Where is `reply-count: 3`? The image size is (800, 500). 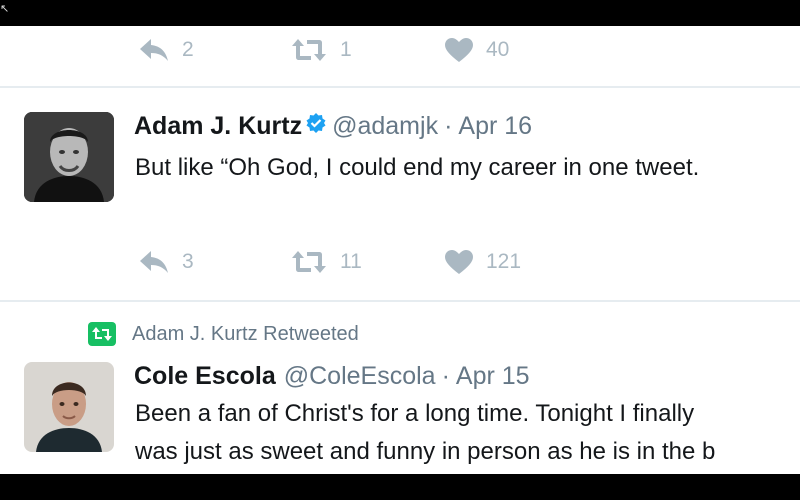
reply-count: 3 is located at coordinates (188, 261).